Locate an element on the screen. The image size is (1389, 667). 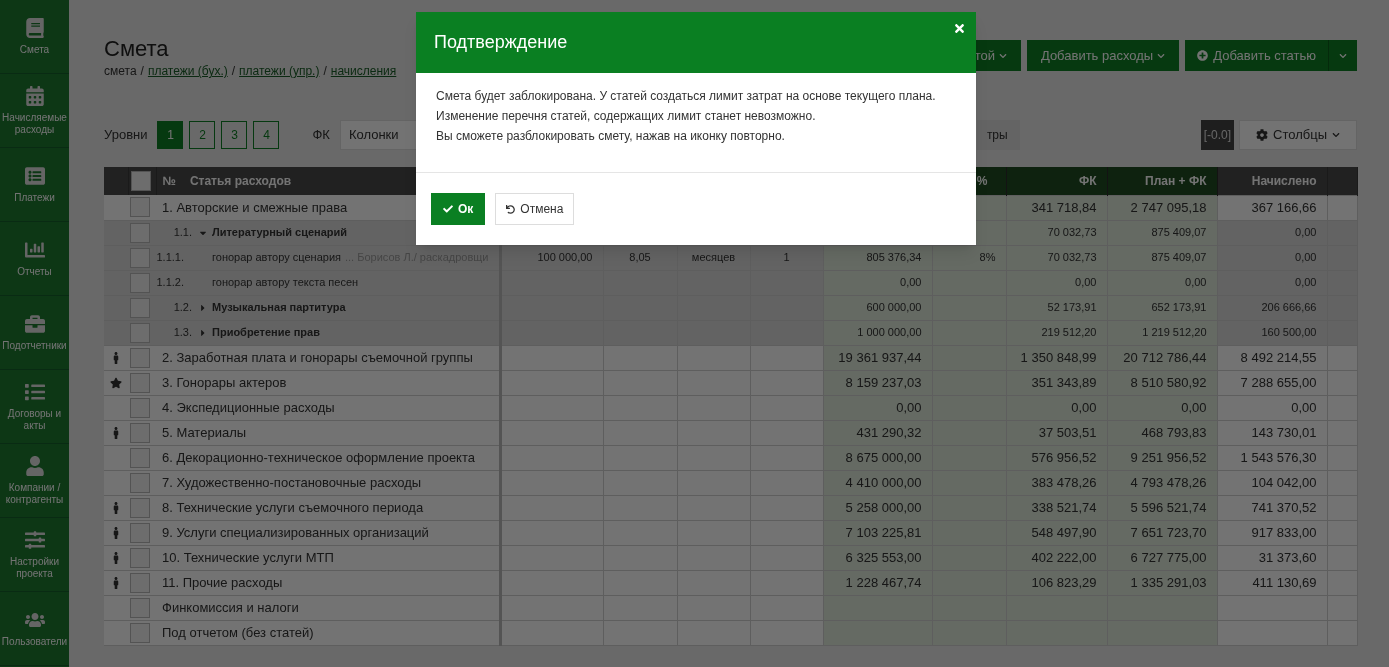
sidebar-item: Начисляемые расходы is located at coordinates (34, 111).